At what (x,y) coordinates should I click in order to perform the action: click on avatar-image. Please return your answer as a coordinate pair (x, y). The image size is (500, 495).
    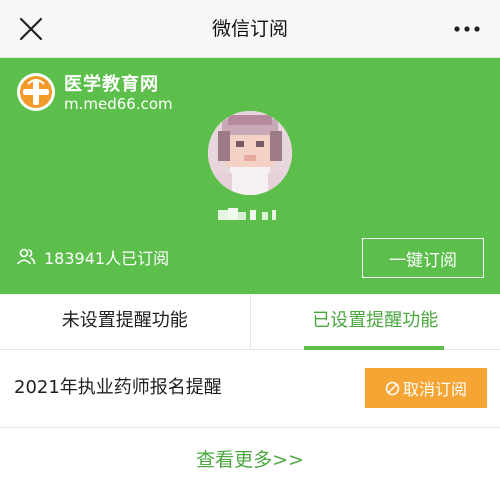
    Looking at the image, I should click on (250, 153).